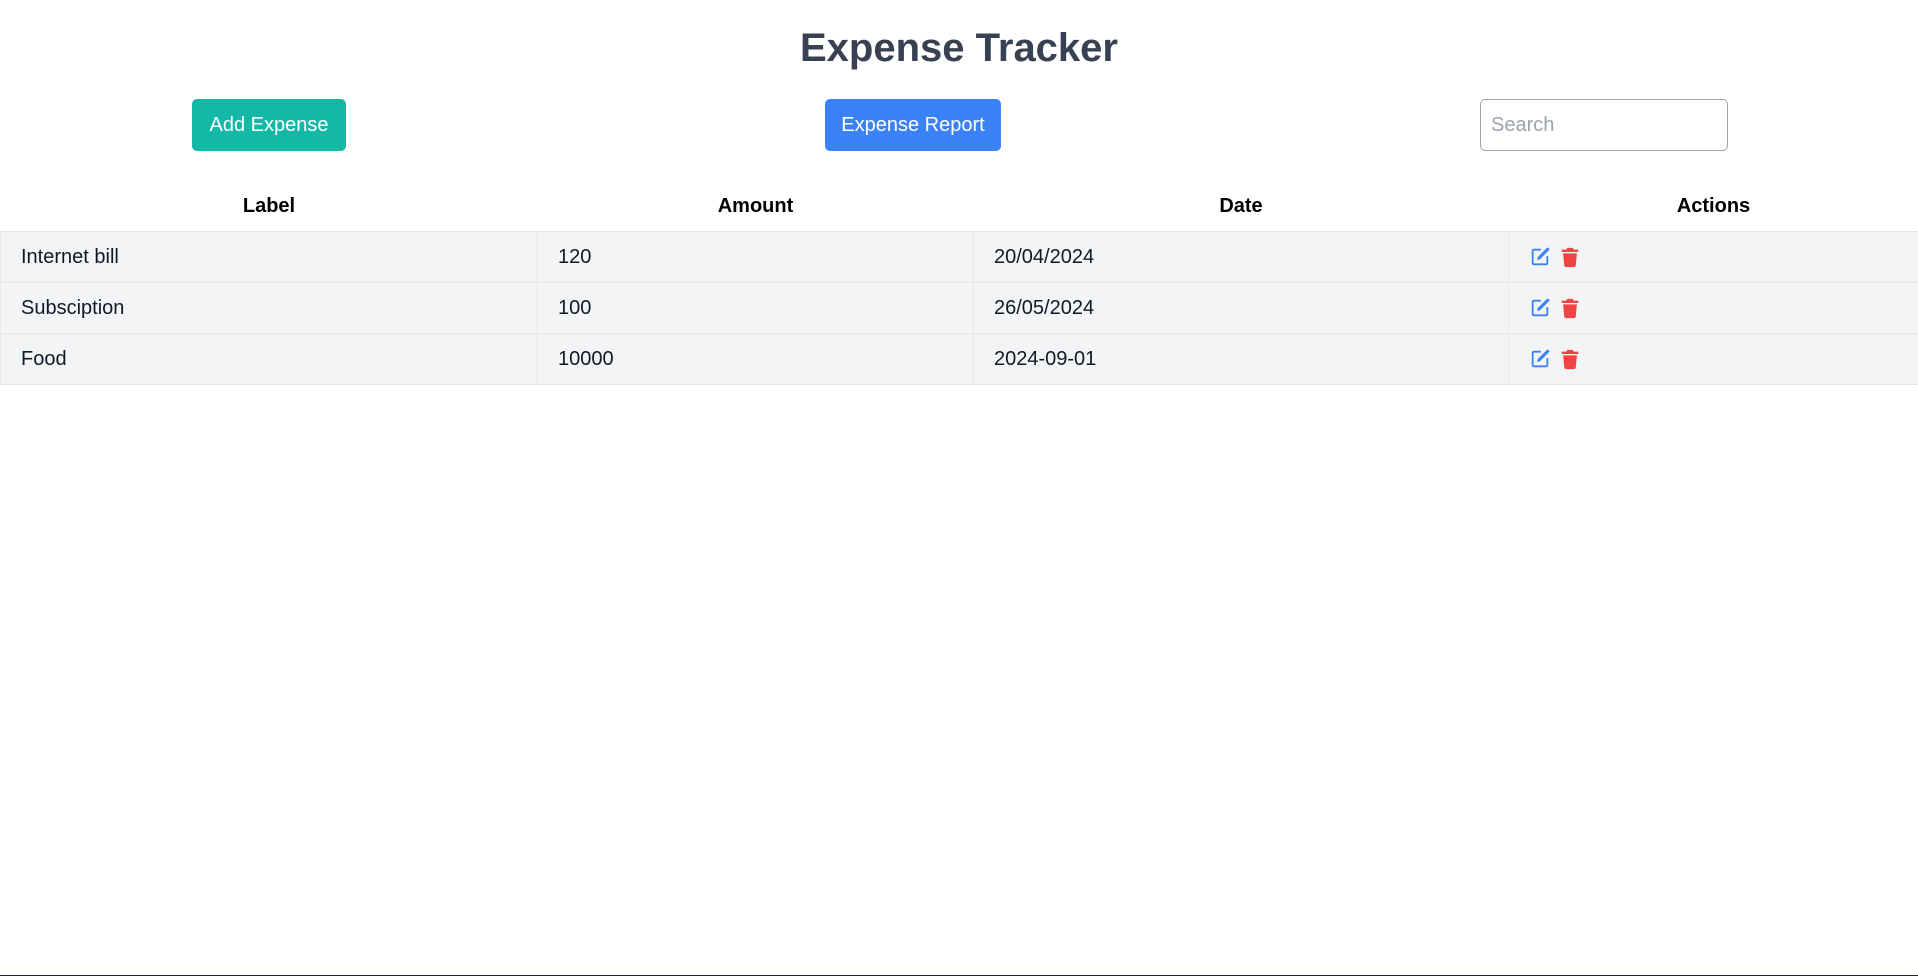 Image resolution: width=1918 pixels, height=977 pixels. I want to click on table-row: Food 10000 2024-09-01, so click(959, 359).